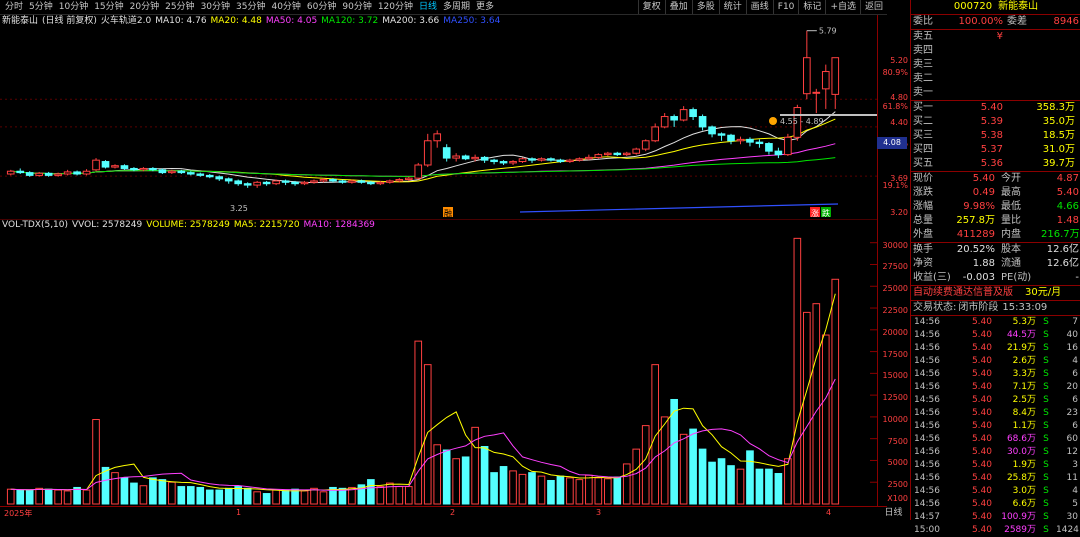  Describe the element at coordinates (651, 7) in the screenshot. I see `tool-button-0: 复权` at that location.